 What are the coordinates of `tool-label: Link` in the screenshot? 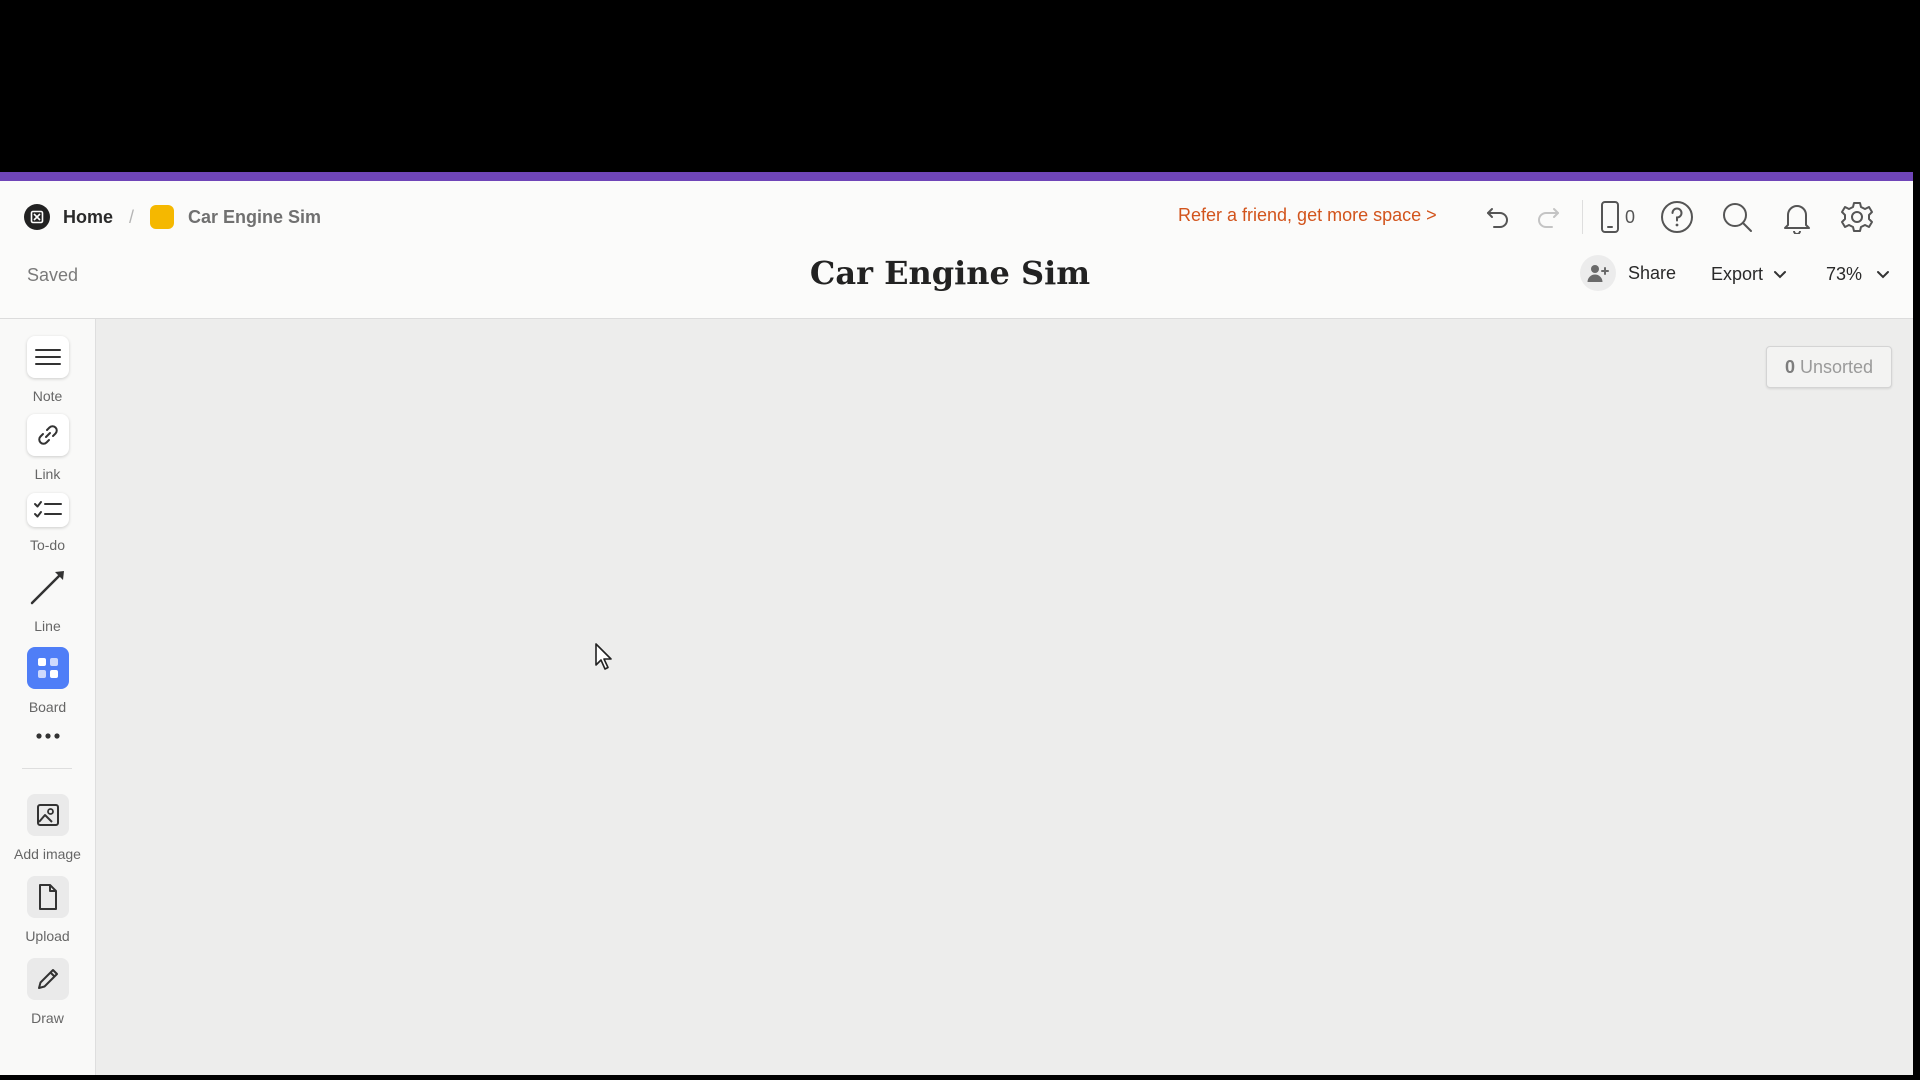 It's located at (47, 474).